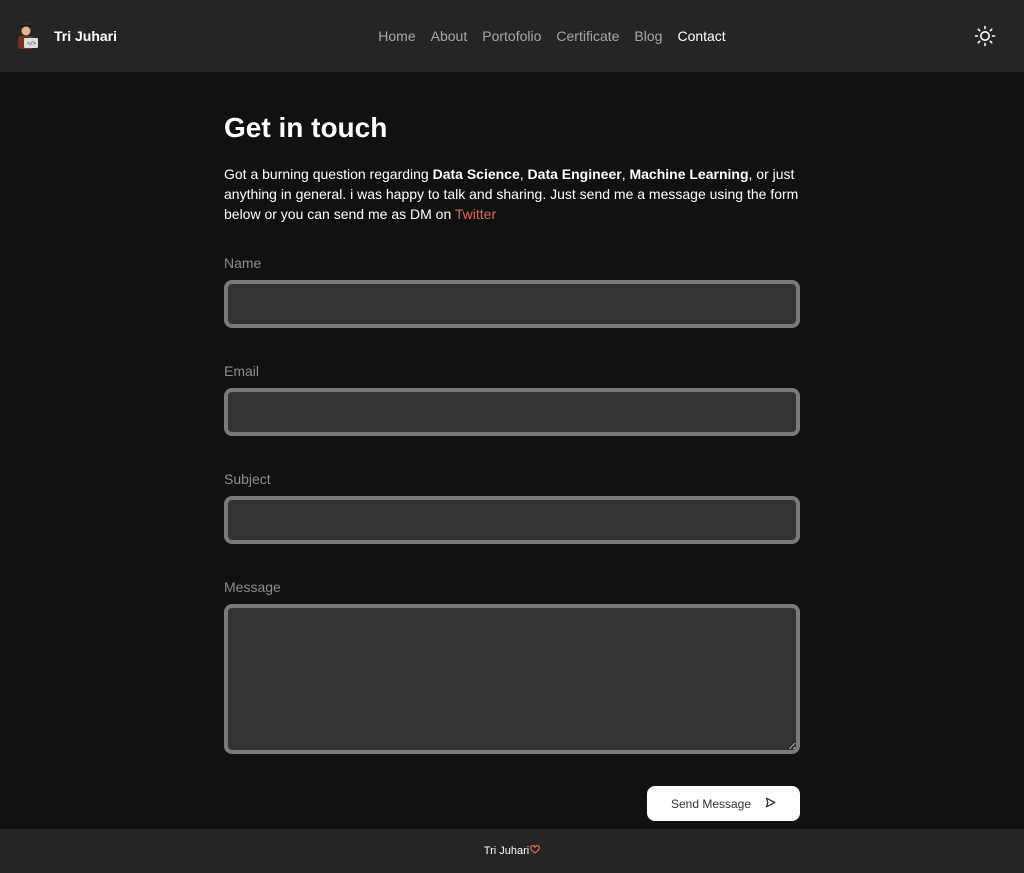 The width and height of the screenshot is (1024, 873). I want to click on email-group: Email, so click(512, 399).